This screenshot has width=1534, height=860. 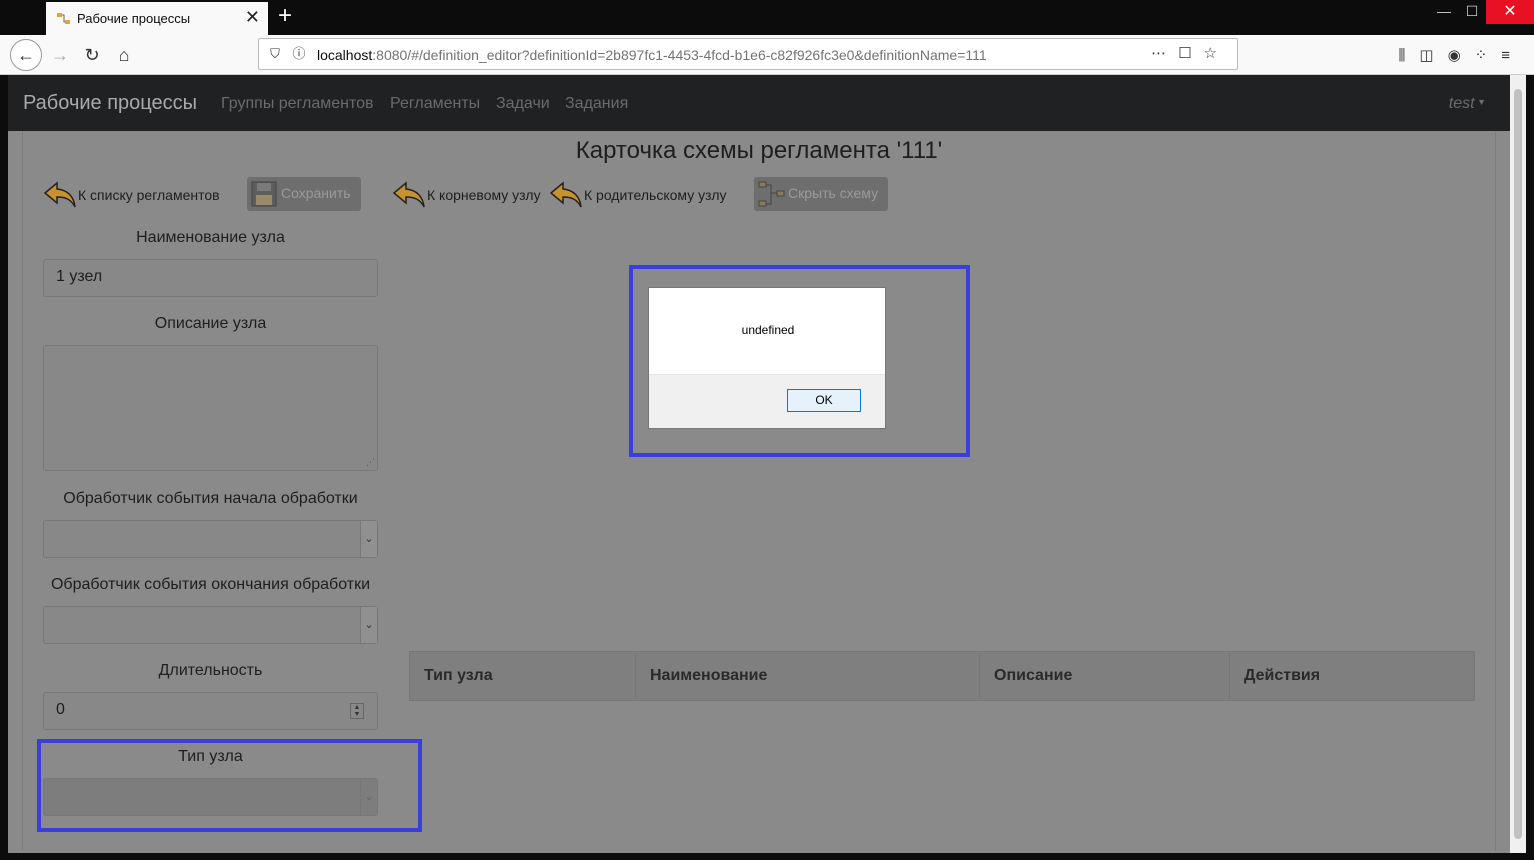 What do you see at coordinates (60, 55) in the screenshot?
I see `forward-arrow-icon: →` at bounding box center [60, 55].